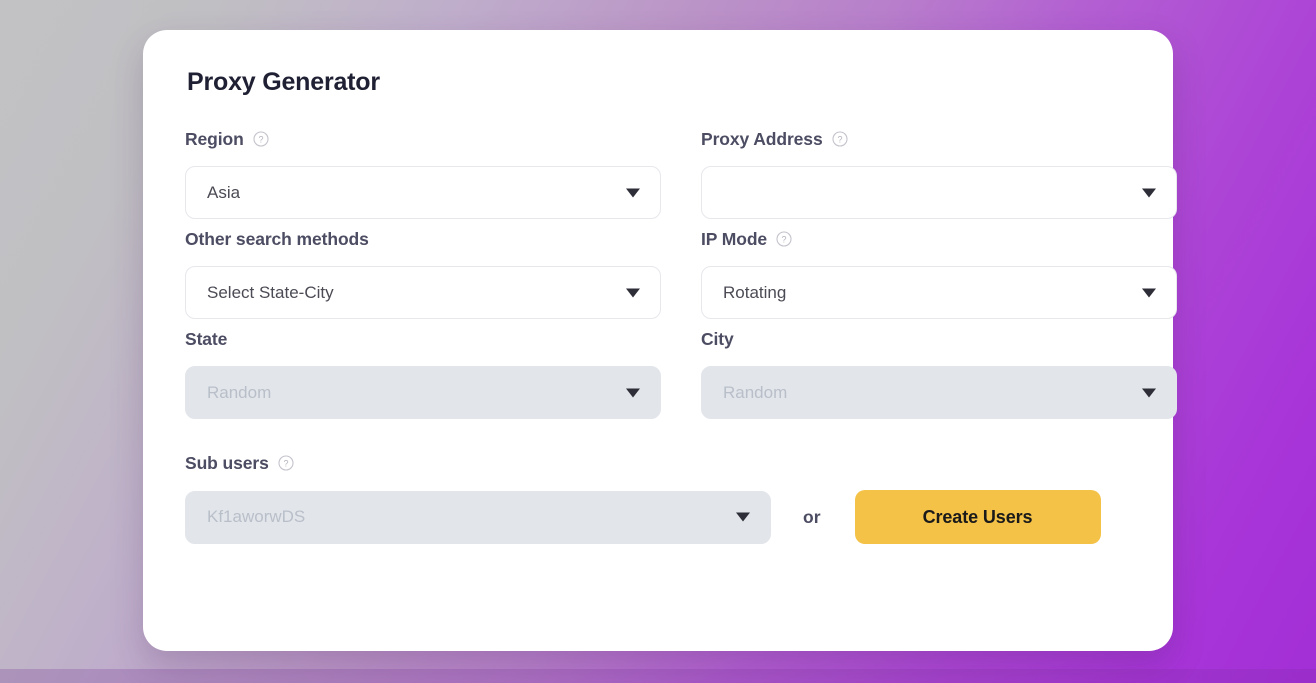  I want to click on field-ip-mode-label: IP Mode, so click(734, 238).